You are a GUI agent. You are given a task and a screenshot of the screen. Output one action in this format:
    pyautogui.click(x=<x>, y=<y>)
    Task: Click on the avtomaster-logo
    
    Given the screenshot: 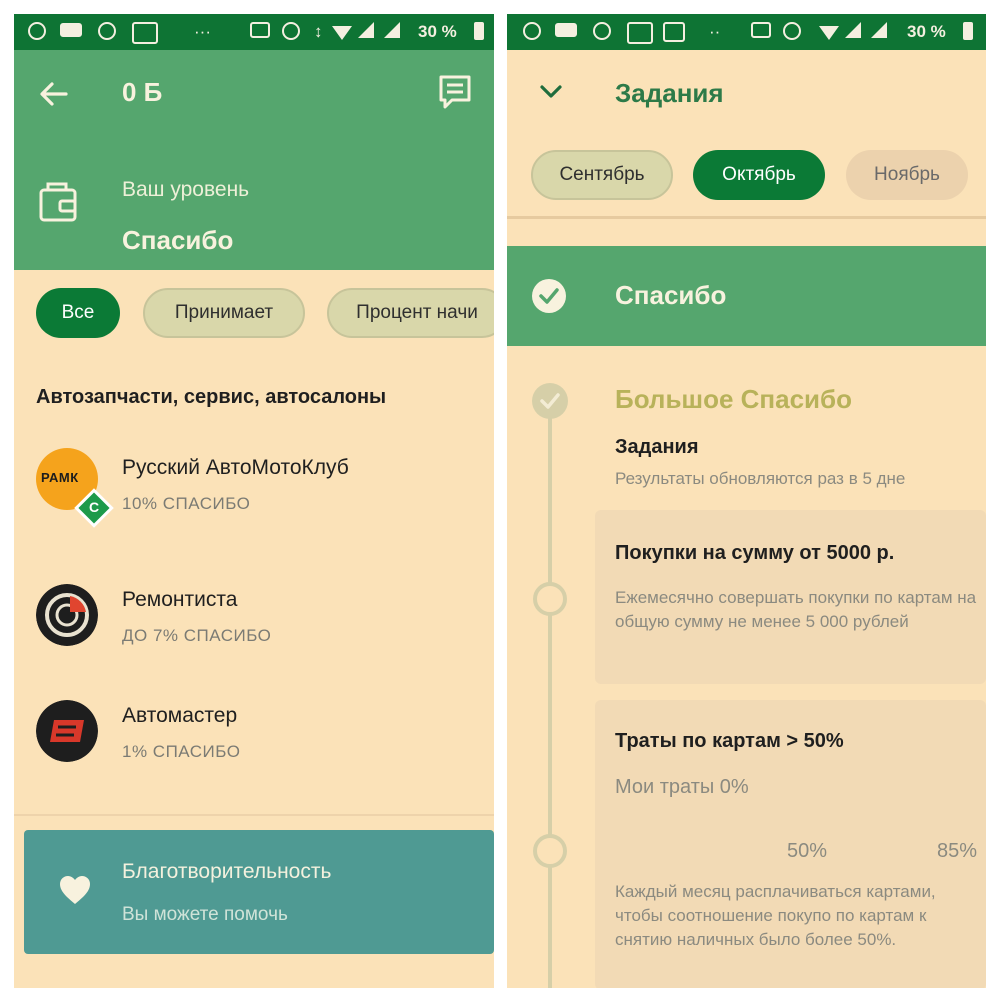 What is the action you would take?
    pyautogui.click(x=67, y=731)
    